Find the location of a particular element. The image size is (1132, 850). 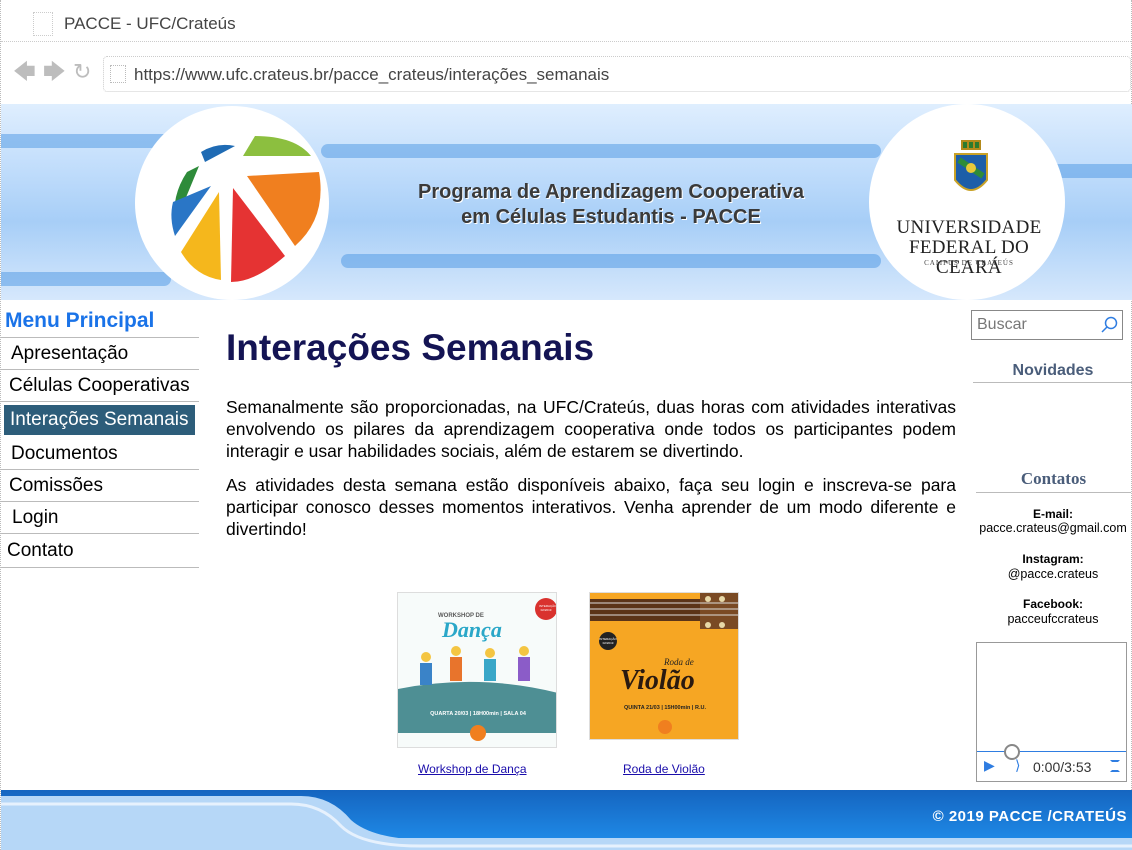

email-value: pacce.crateus@gmail.com is located at coordinates (1052, 528).